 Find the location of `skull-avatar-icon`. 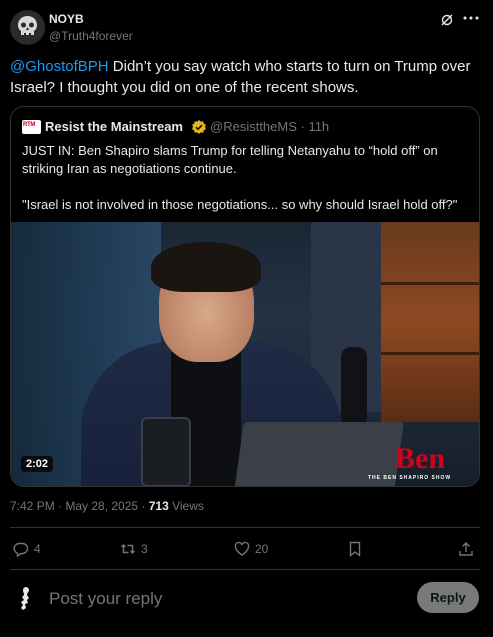

skull-avatar-icon is located at coordinates (27, 25).